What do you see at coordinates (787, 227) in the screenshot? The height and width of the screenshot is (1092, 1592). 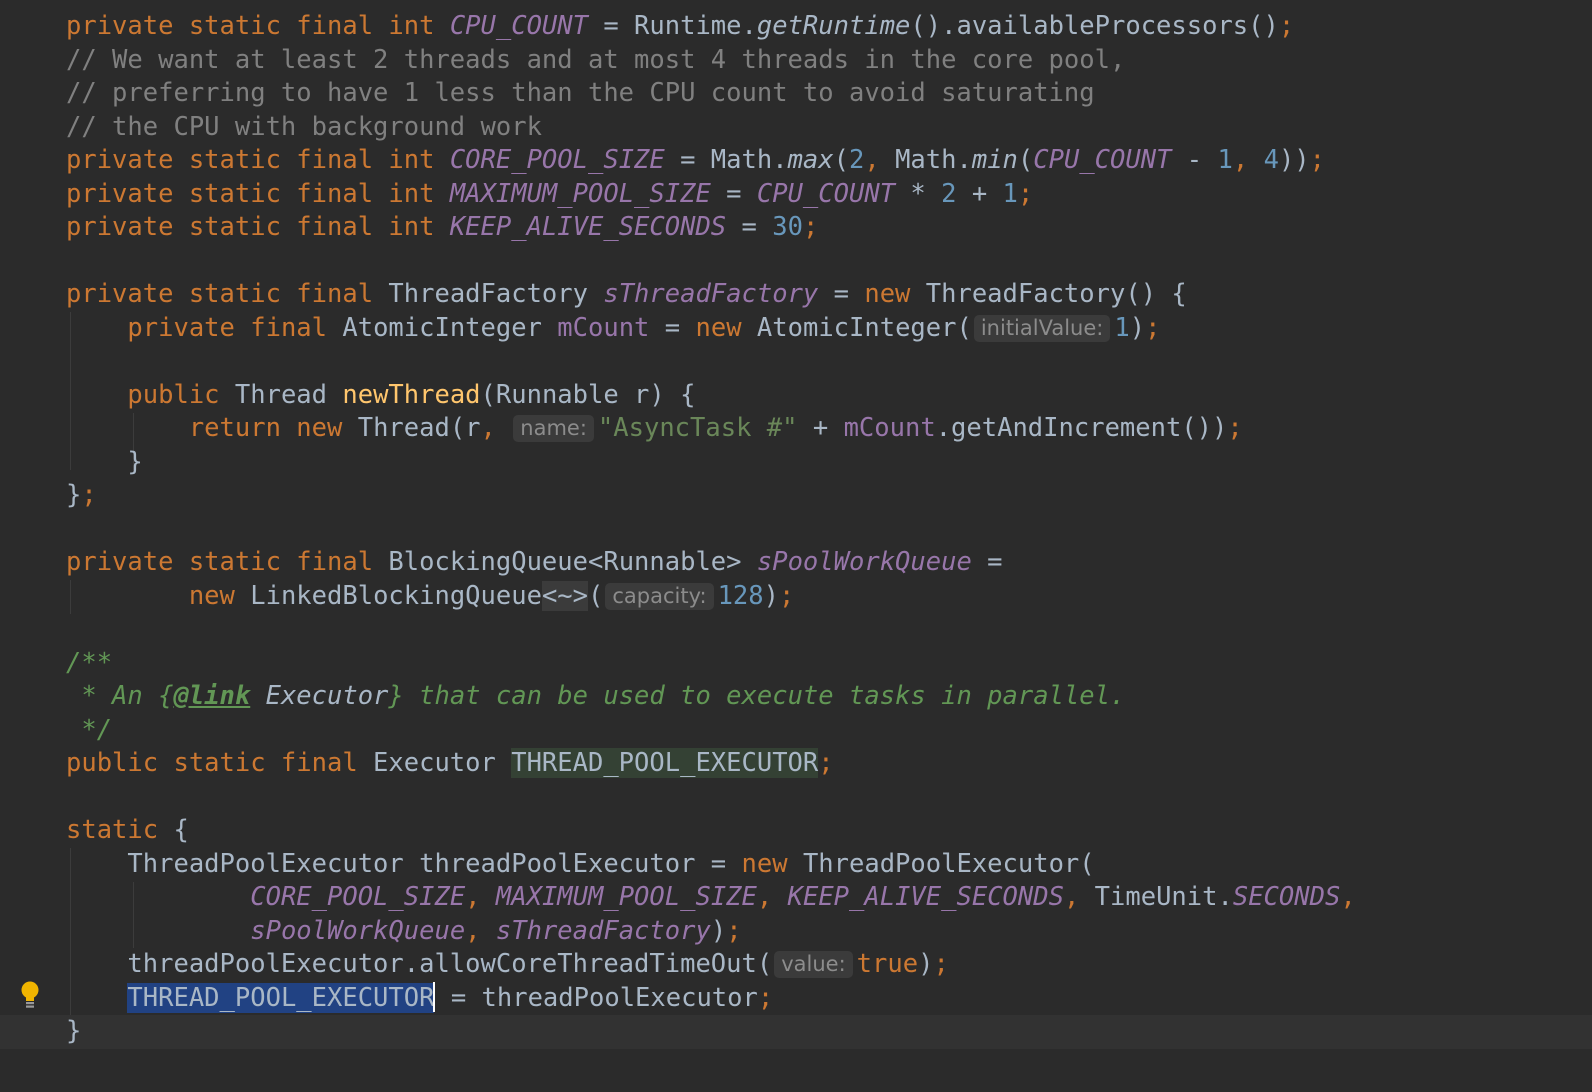 I see `number-literal: 30` at bounding box center [787, 227].